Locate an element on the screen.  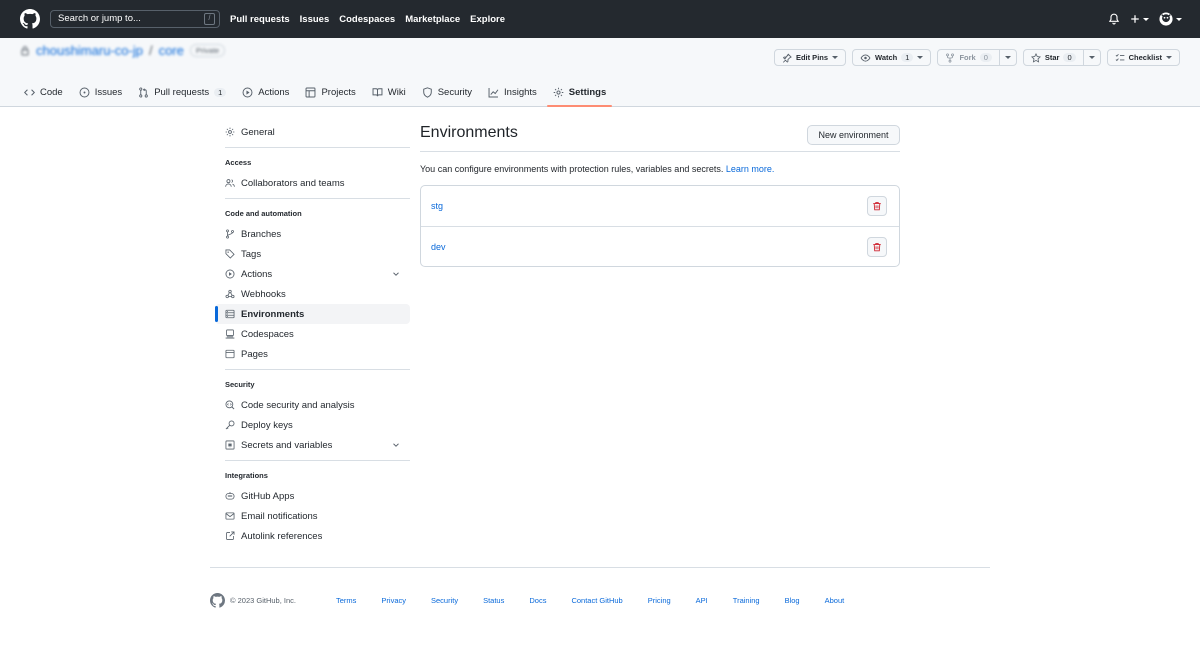
checklist-button: Checklist is located at coordinates (1143, 57).